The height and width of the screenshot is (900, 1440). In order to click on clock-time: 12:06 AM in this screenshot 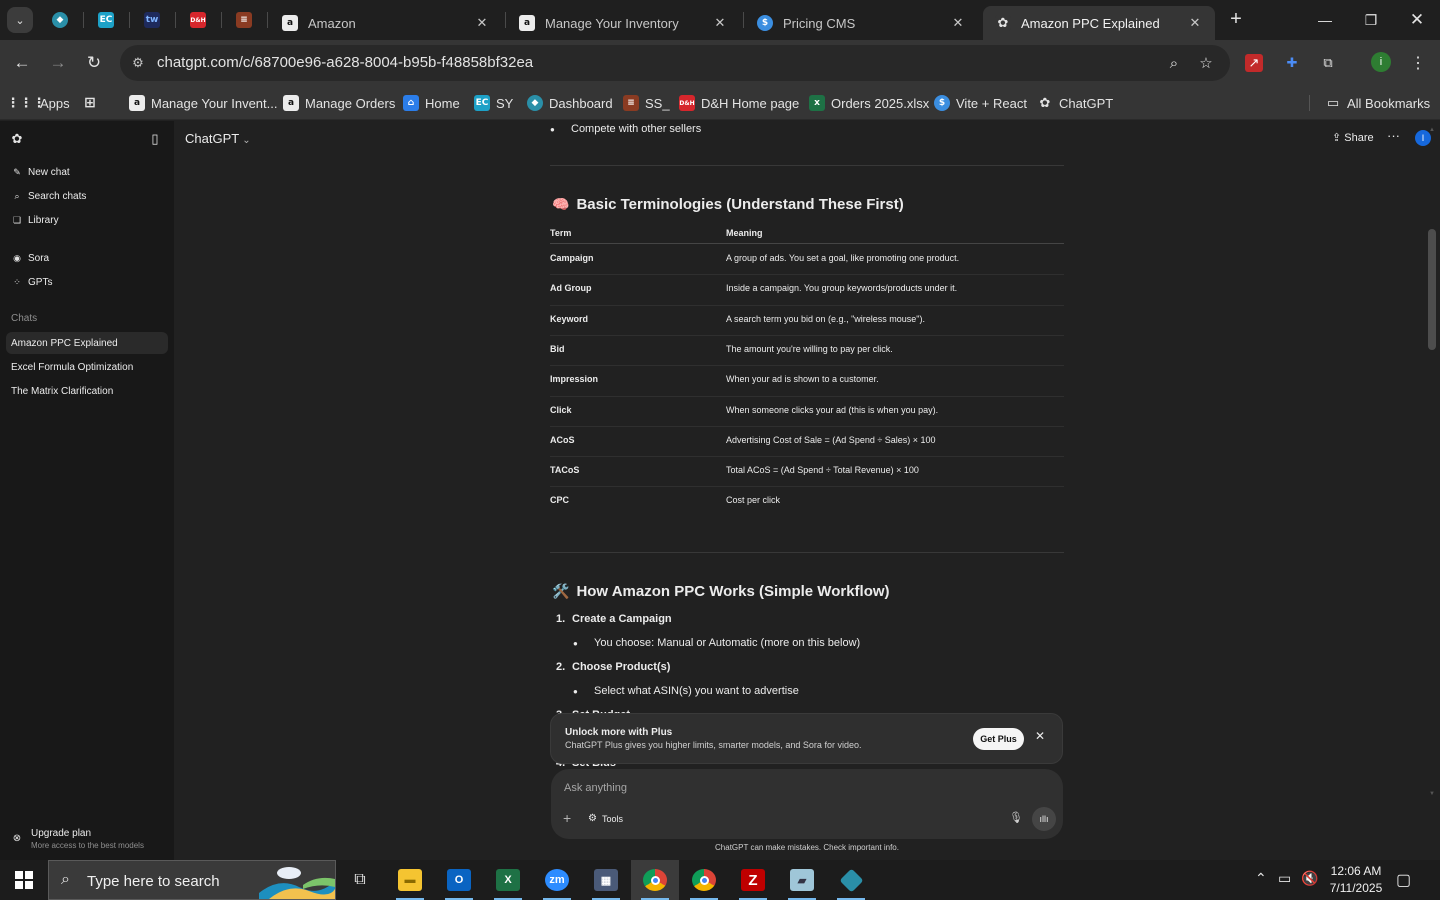, I will do `click(1356, 871)`.